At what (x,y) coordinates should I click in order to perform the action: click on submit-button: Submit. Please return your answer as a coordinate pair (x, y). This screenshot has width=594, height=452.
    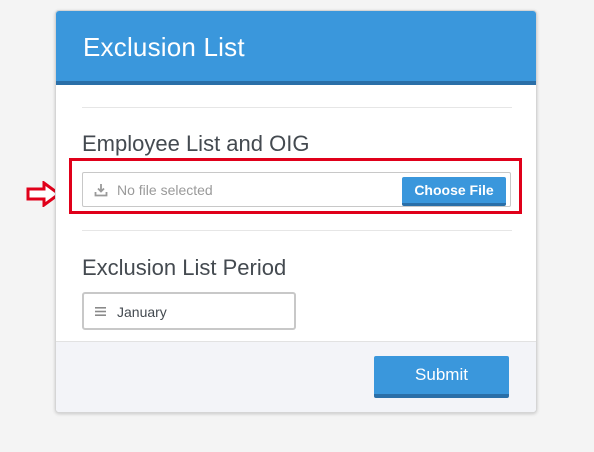
    Looking at the image, I should click on (441, 377).